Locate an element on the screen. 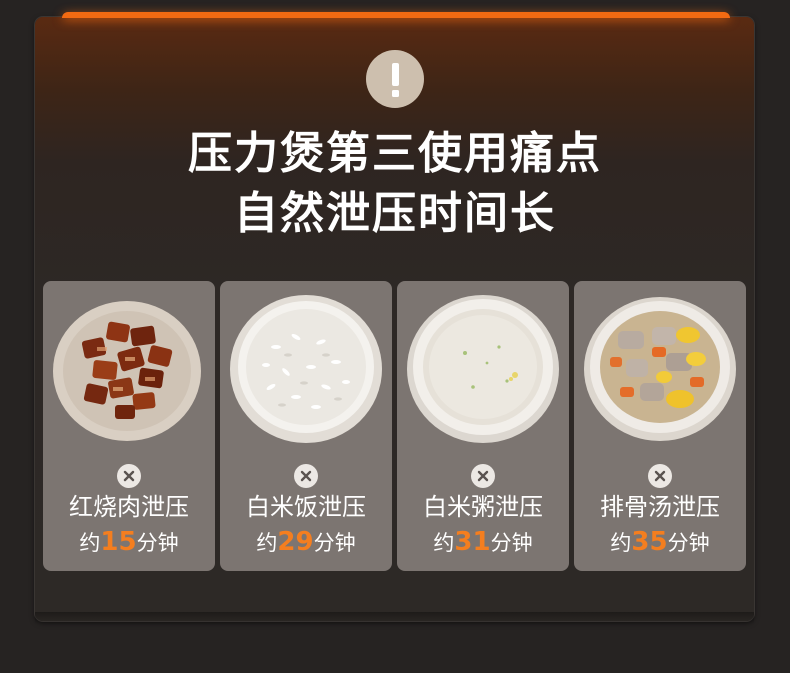 This screenshot has height=673, width=790. release-time: 约35分钟 is located at coordinates (660, 542).